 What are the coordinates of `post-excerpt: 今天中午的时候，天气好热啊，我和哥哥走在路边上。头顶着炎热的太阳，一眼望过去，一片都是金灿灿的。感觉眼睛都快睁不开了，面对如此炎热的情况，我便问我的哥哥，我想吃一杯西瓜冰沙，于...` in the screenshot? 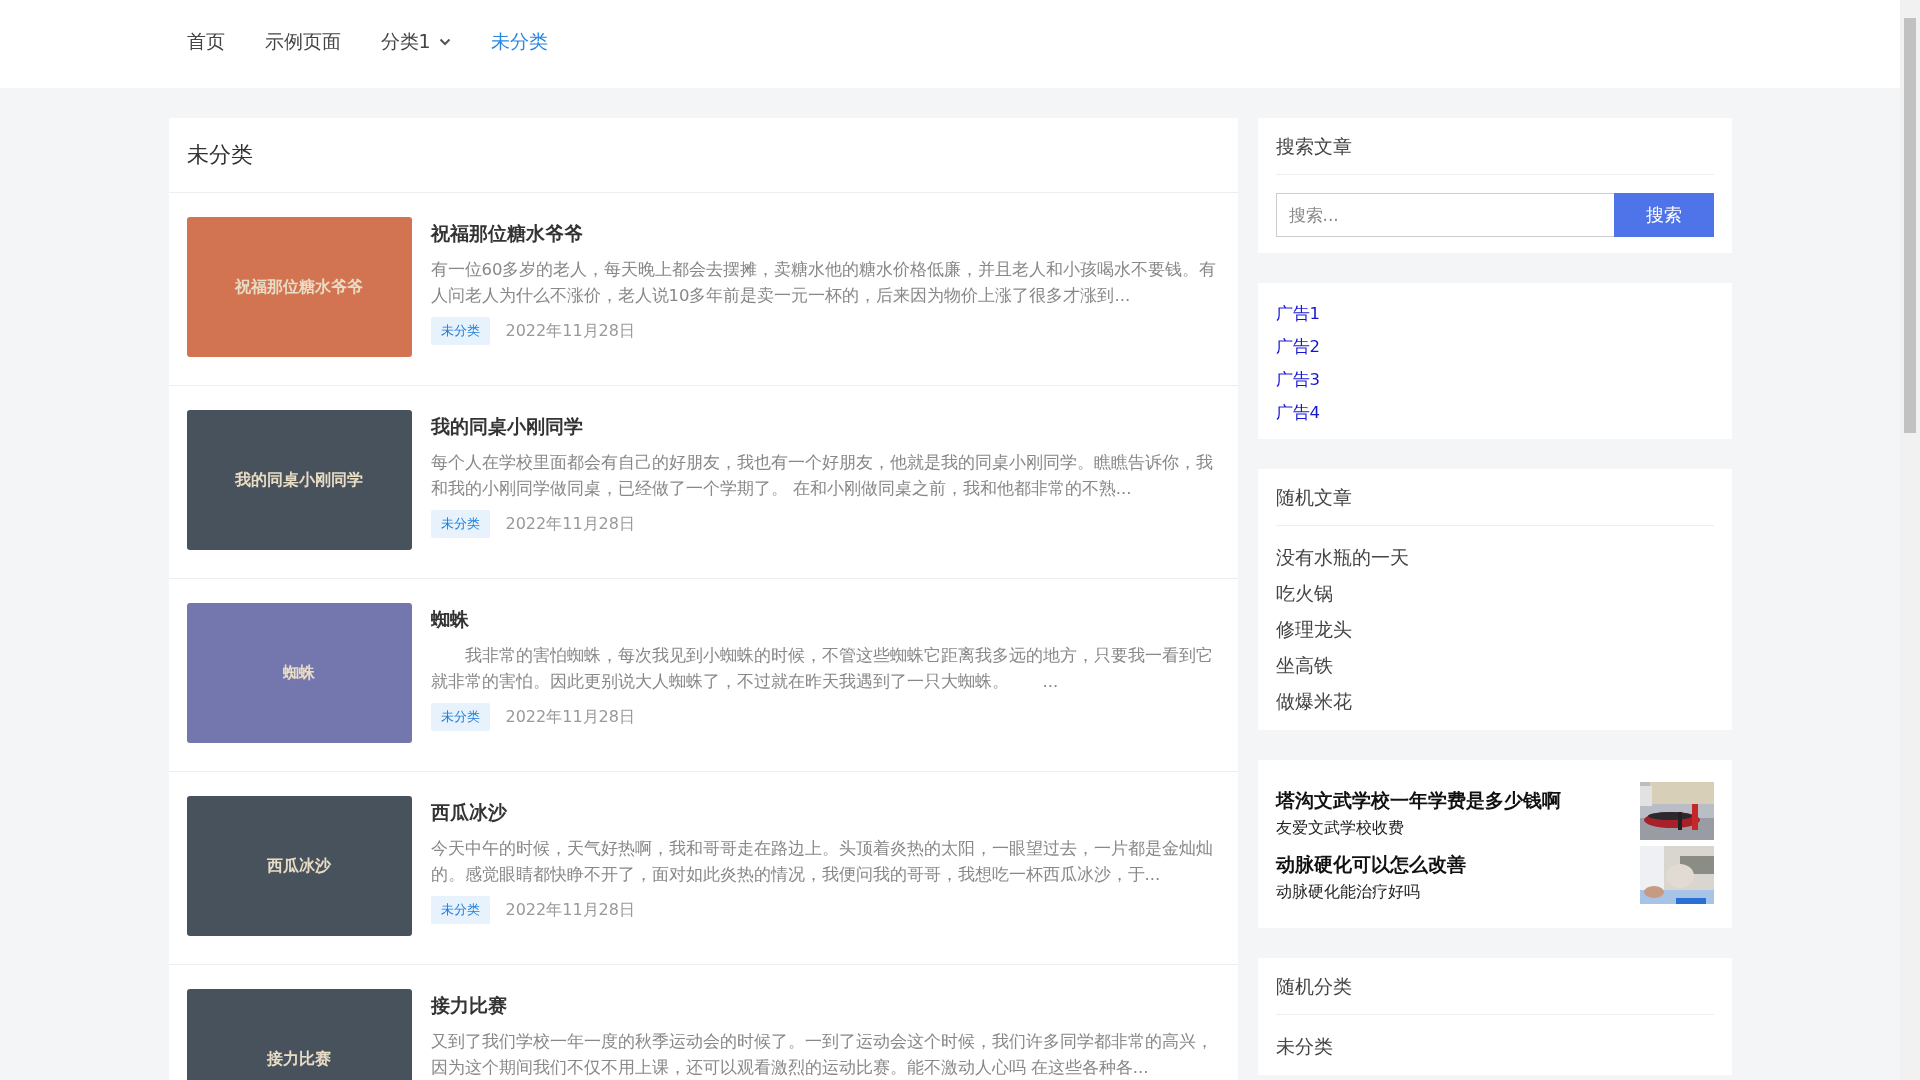 It's located at (822, 862).